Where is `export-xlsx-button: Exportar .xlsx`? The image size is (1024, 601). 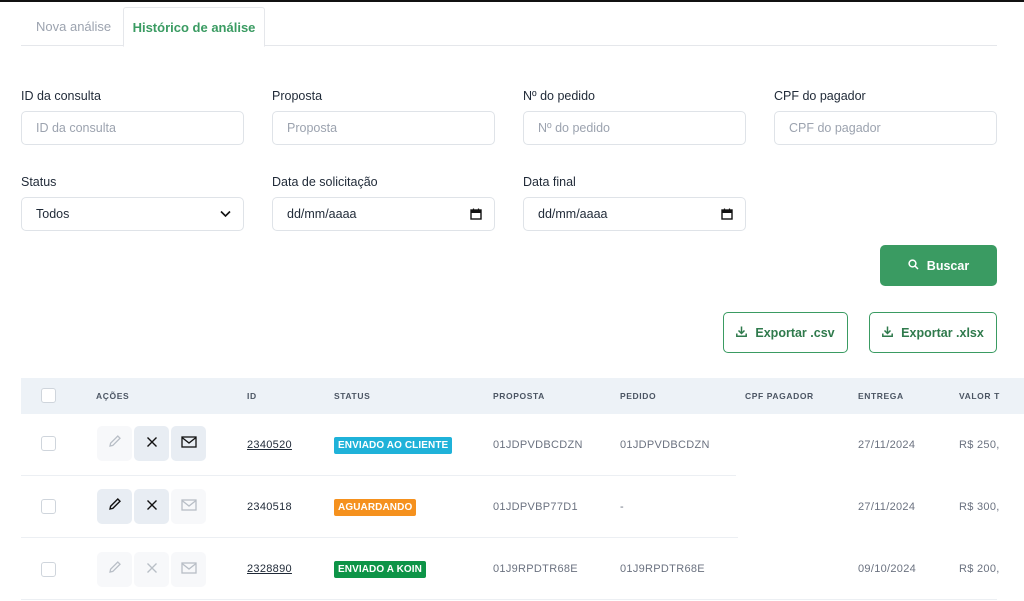 export-xlsx-button: Exportar .xlsx is located at coordinates (933, 332).